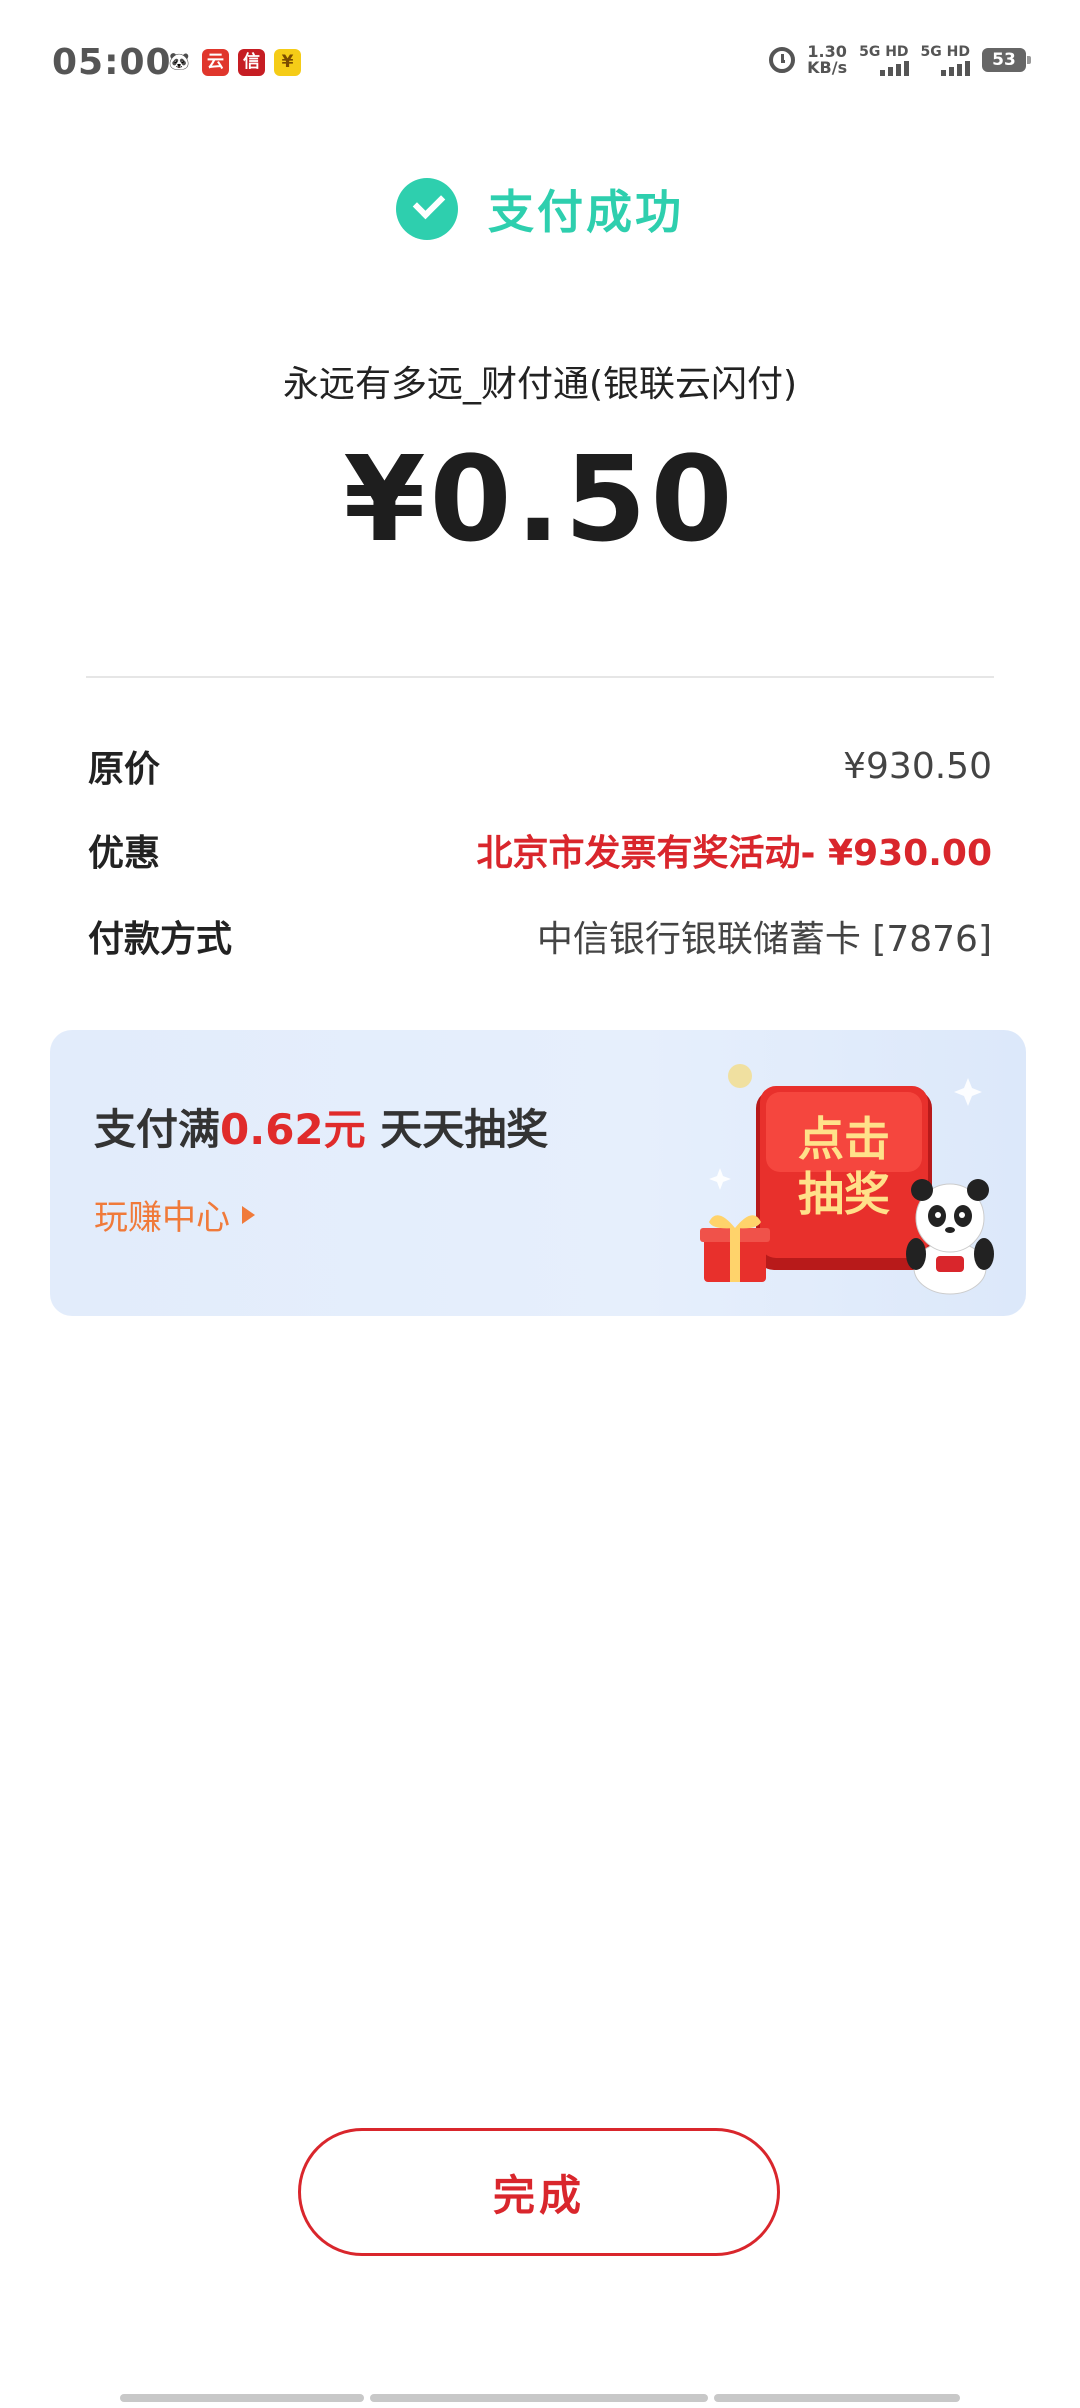 Image resolution: width=1080 pixels, height=2408 pixels. What do you see at coordinates (884, 52) in the screenshot?
I see `signal-1-label: 5G HD` at bounding box center [884, 52].